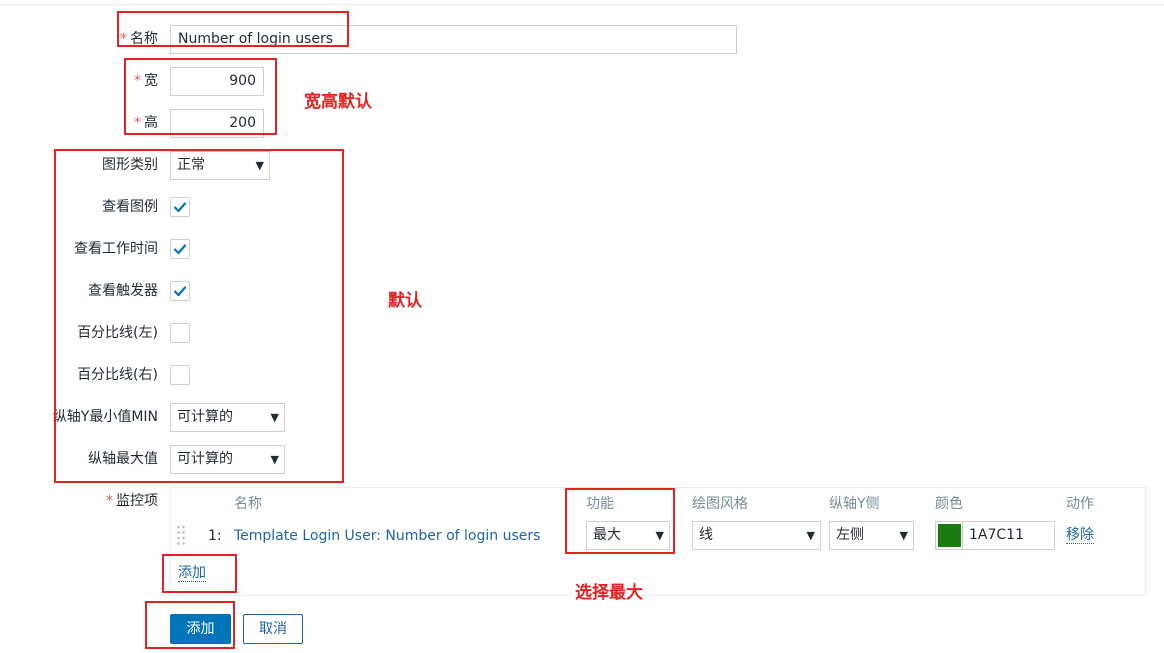 The image size is (1164, 653). What do you see at coordinates (199, 316) in the screenshot?
I see `annotation-box-options` at bounding box center [199, 316].